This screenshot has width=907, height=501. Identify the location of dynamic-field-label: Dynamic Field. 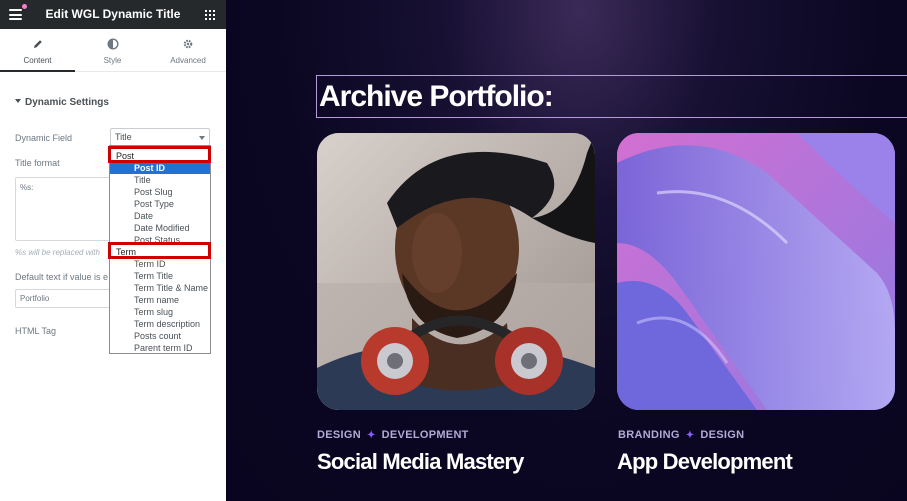
(44, 138).